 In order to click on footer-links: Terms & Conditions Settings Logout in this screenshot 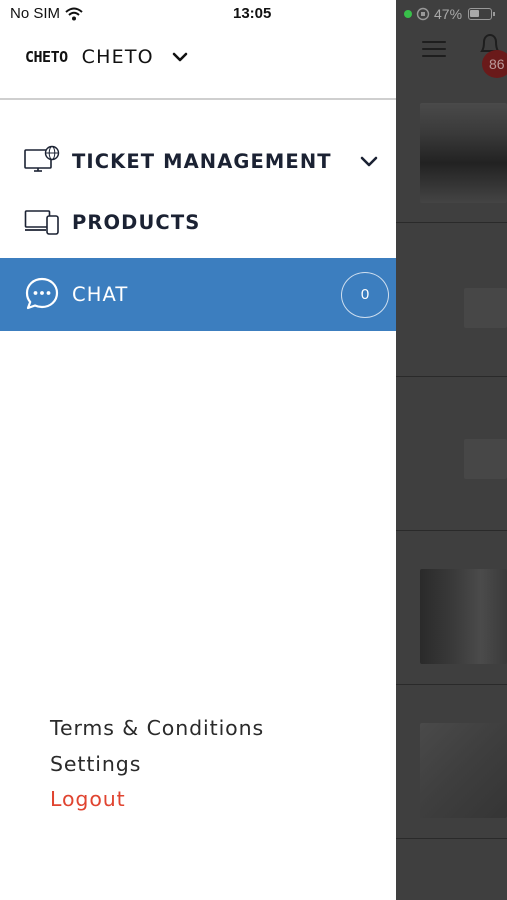, I will do `click(157, 764)`.